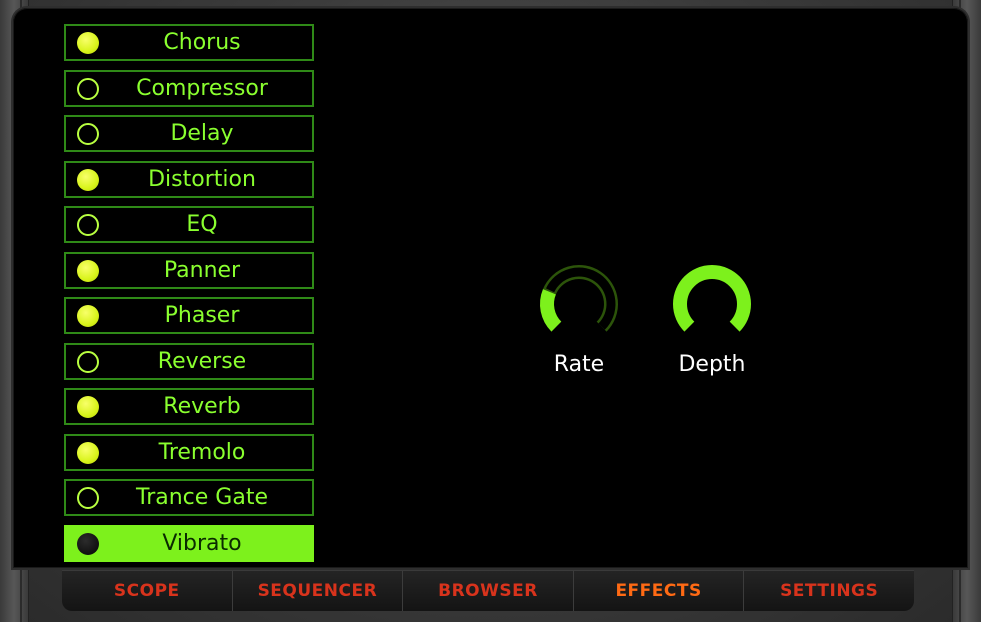  I want to click on effect-item-label: Phaser, so click(202, 315).